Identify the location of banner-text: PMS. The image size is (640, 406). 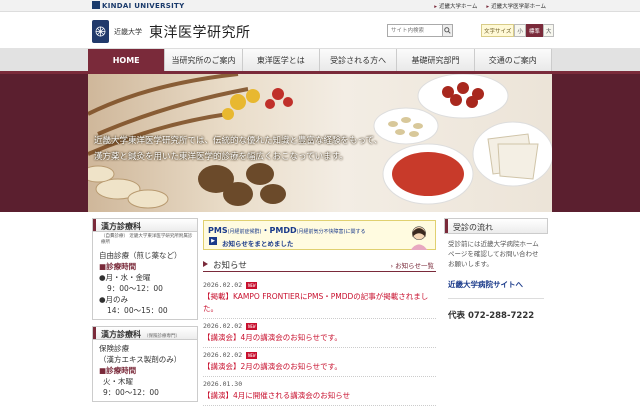
(218, 230).